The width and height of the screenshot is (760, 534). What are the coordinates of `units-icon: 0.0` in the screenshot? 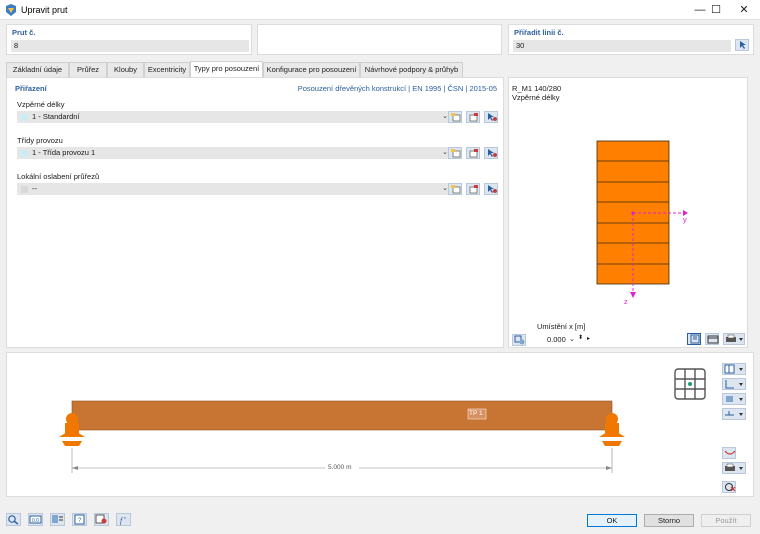 It's located at (35, 519).